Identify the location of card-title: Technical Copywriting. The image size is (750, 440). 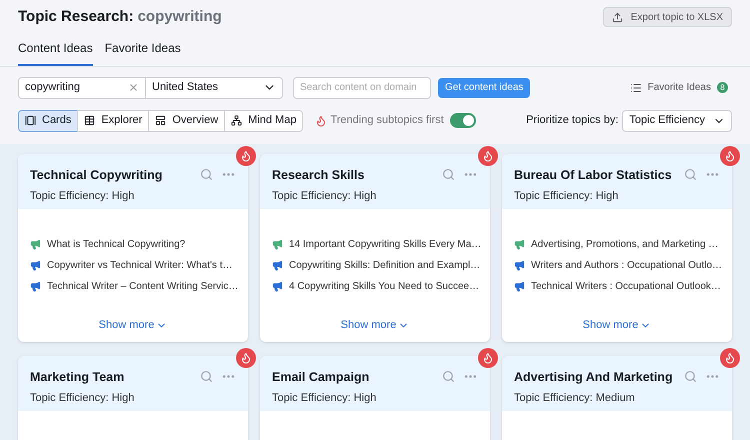
(96, 175).